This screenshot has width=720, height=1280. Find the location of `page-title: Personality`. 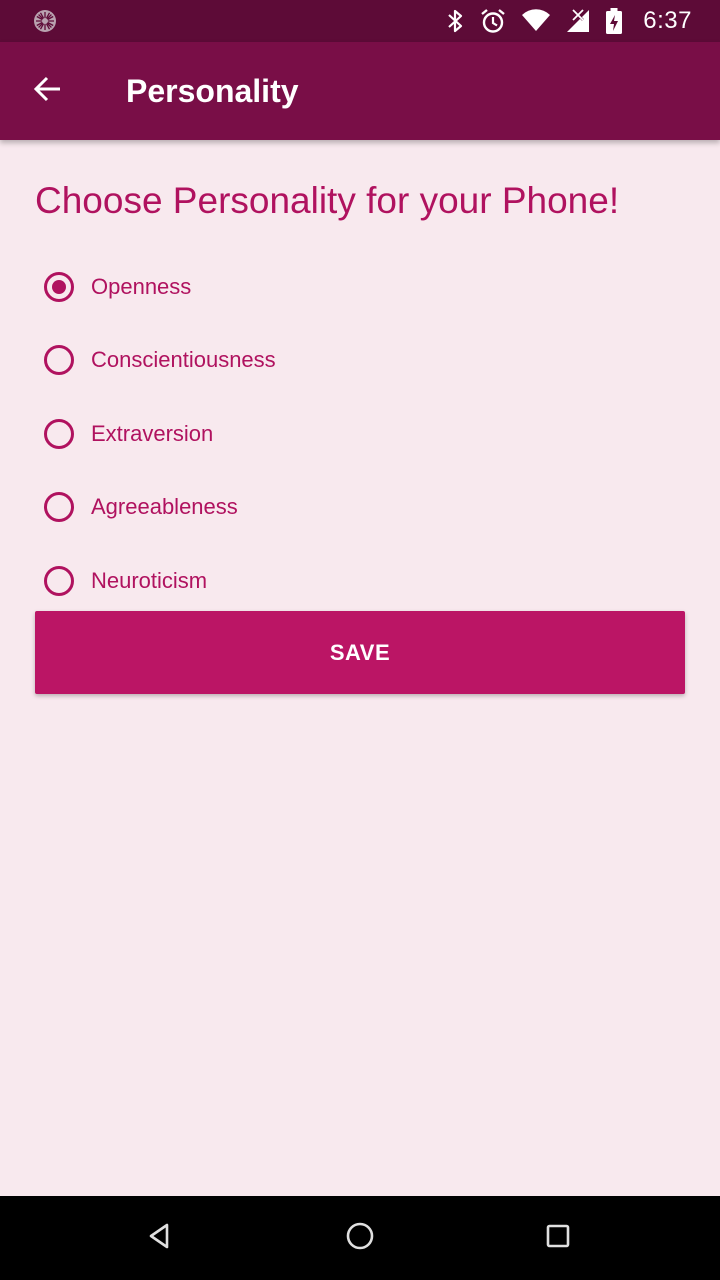

page-title: Personality is located at coordinates (212, 91).